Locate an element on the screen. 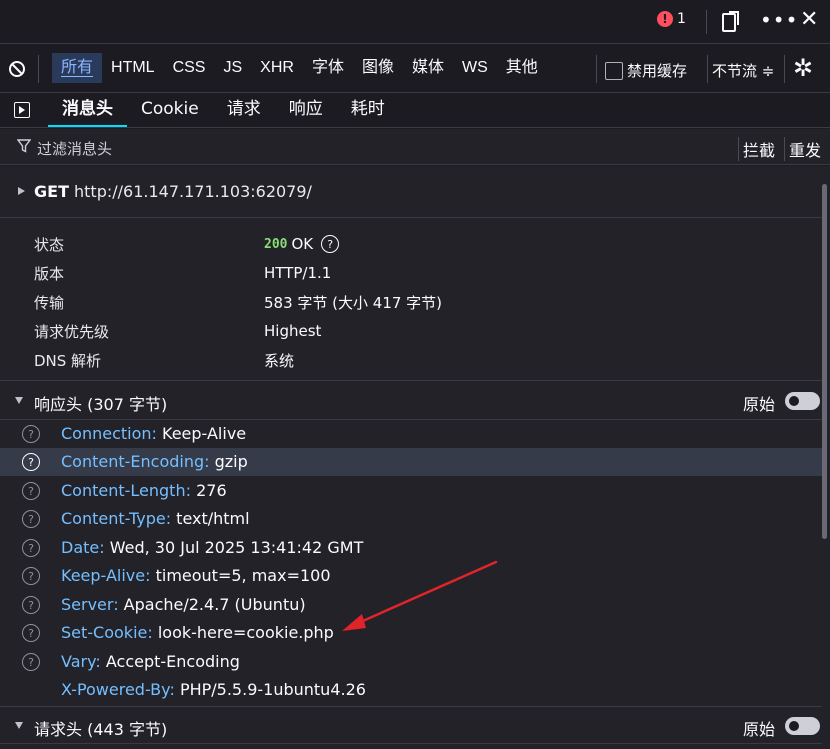 This screenshot has width=830, height=749. gear-icon: ✲ is located at coordinates (803, 68).